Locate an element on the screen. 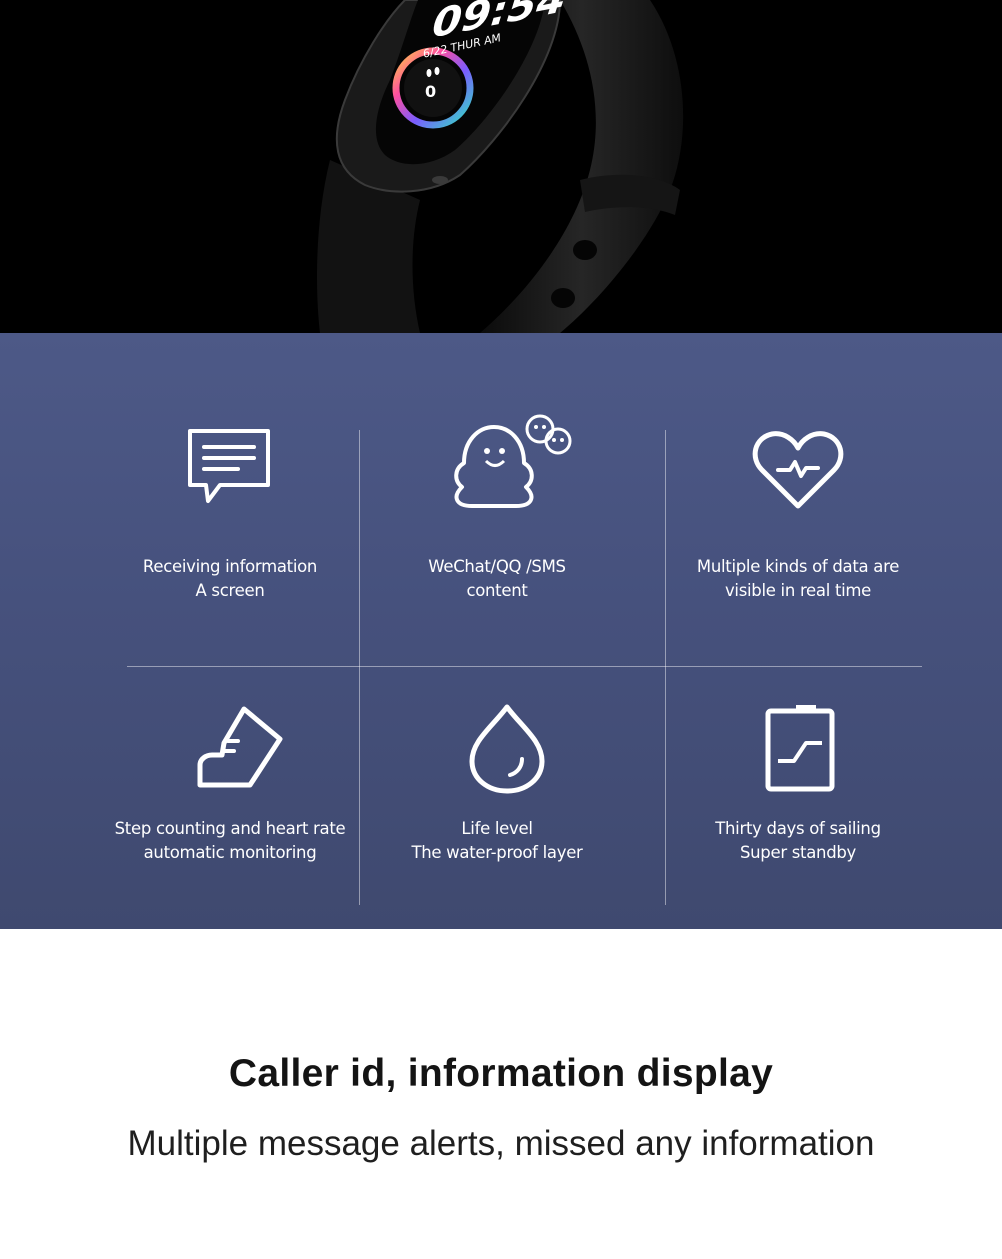 The width and height of the screenshot is (1002, 1259). battery-icon is located at coordinates (798, 753).